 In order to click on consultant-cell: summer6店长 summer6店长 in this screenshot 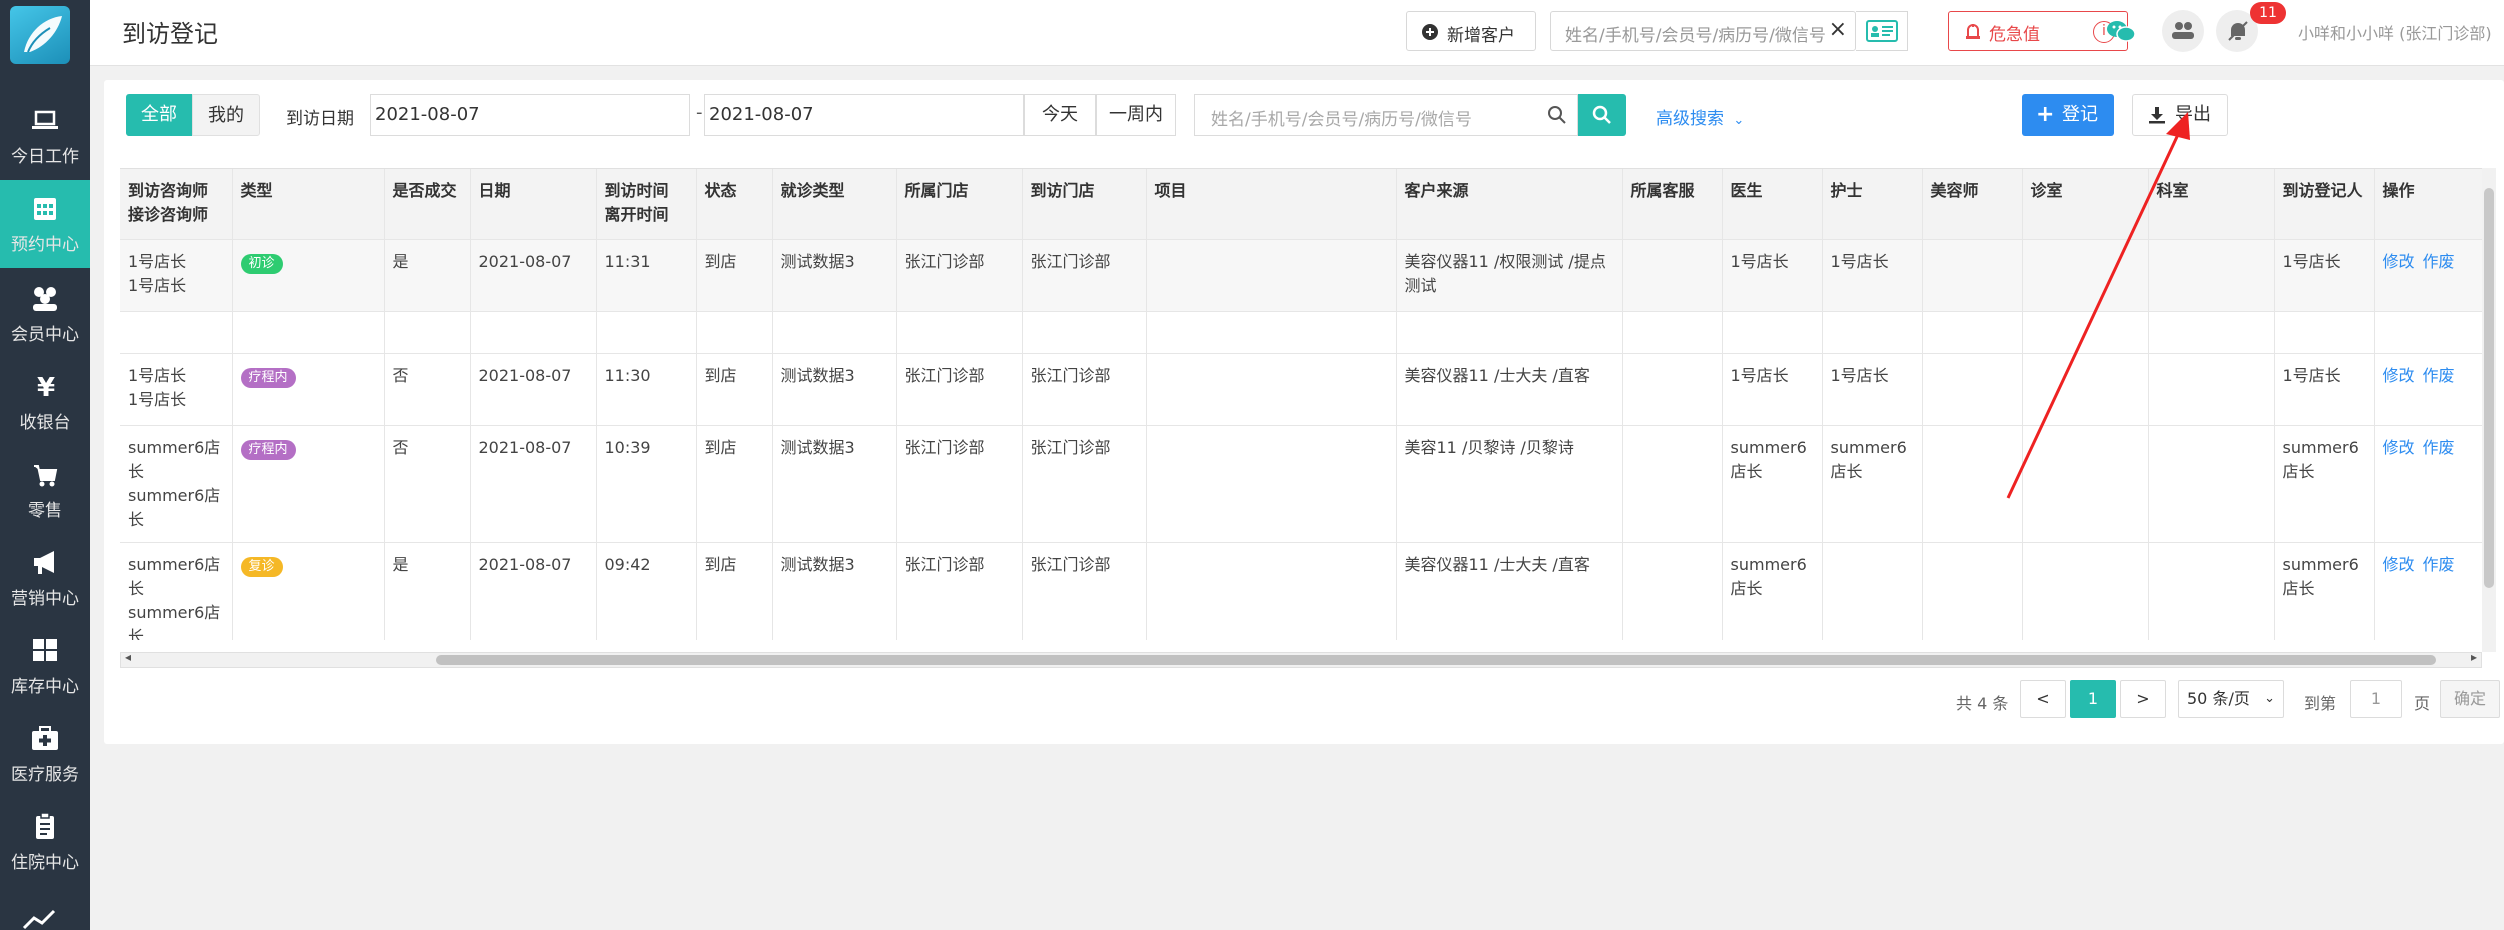, I will do `click(176, 484)`.